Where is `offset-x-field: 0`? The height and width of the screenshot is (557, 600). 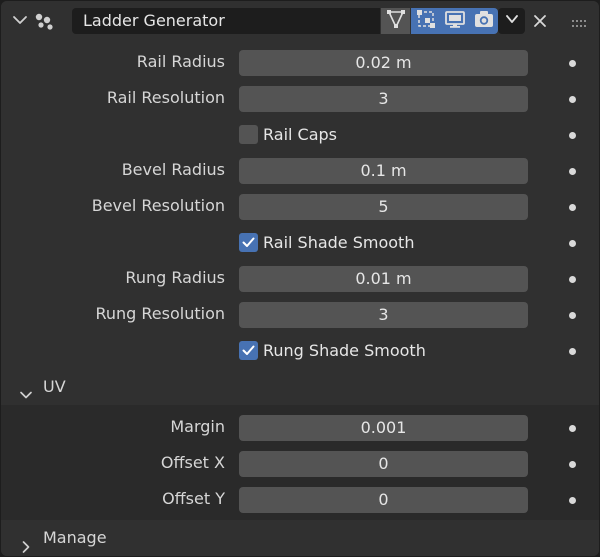
offset-x-field: 0 is located at coordinates (383, 464).